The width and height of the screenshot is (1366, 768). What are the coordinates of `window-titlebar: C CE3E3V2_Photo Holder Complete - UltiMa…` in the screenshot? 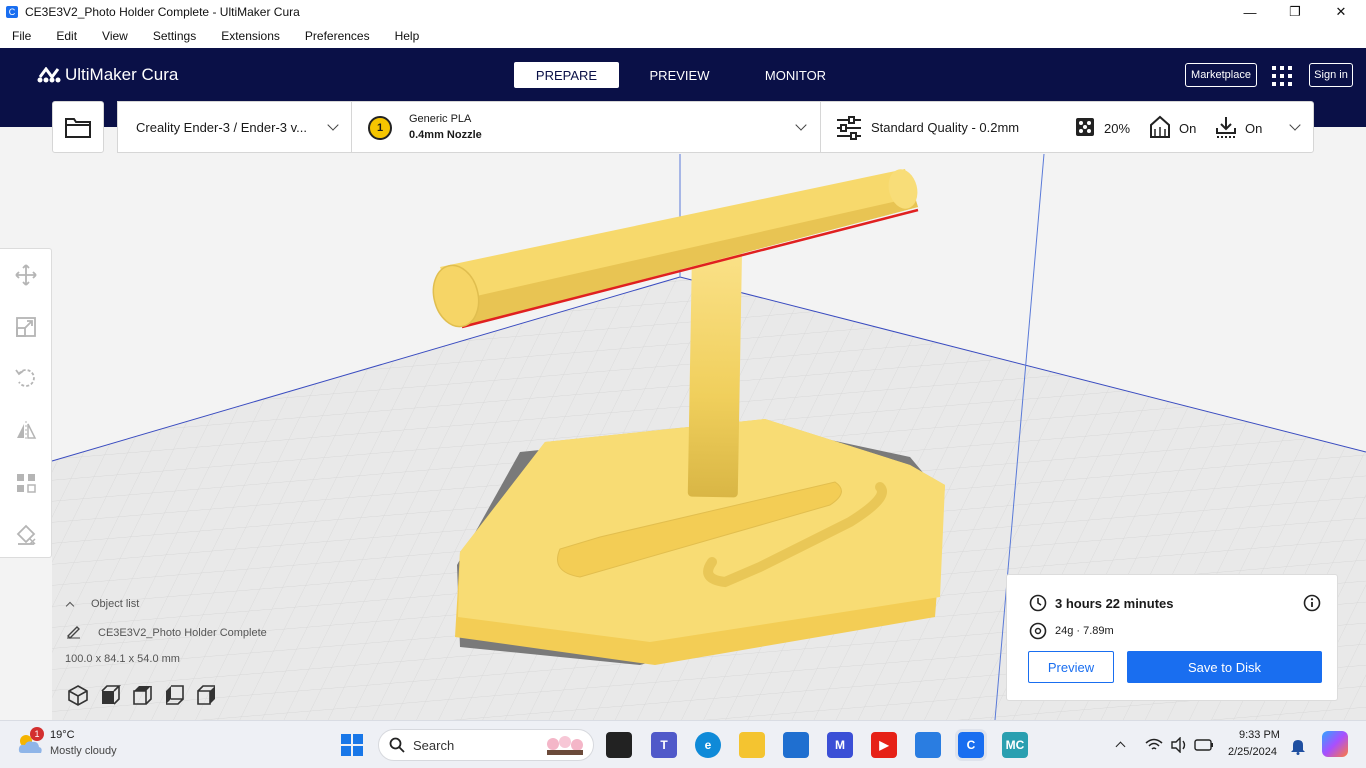 It's located at (683, 12).